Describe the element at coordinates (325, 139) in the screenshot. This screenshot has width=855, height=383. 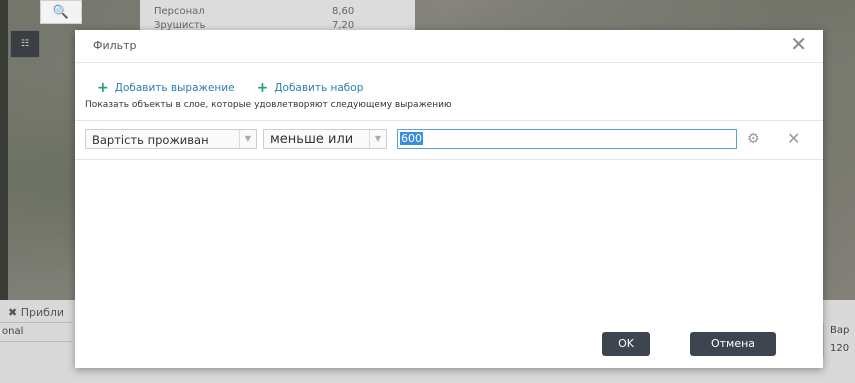
I see `operator-select: меньше или ▼` at that location.